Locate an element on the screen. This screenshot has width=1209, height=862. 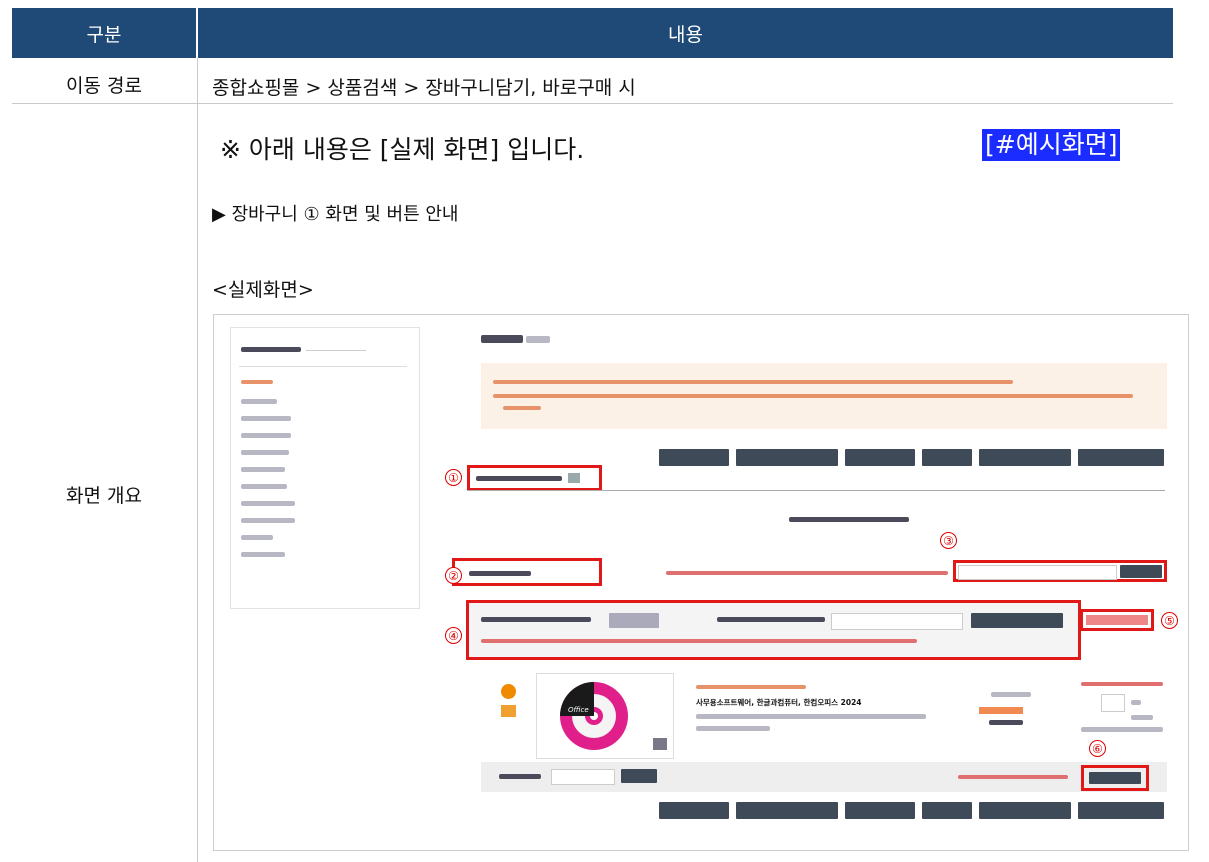
example-screen-link: [#예시화면] is located at coordinates (1051, 145).